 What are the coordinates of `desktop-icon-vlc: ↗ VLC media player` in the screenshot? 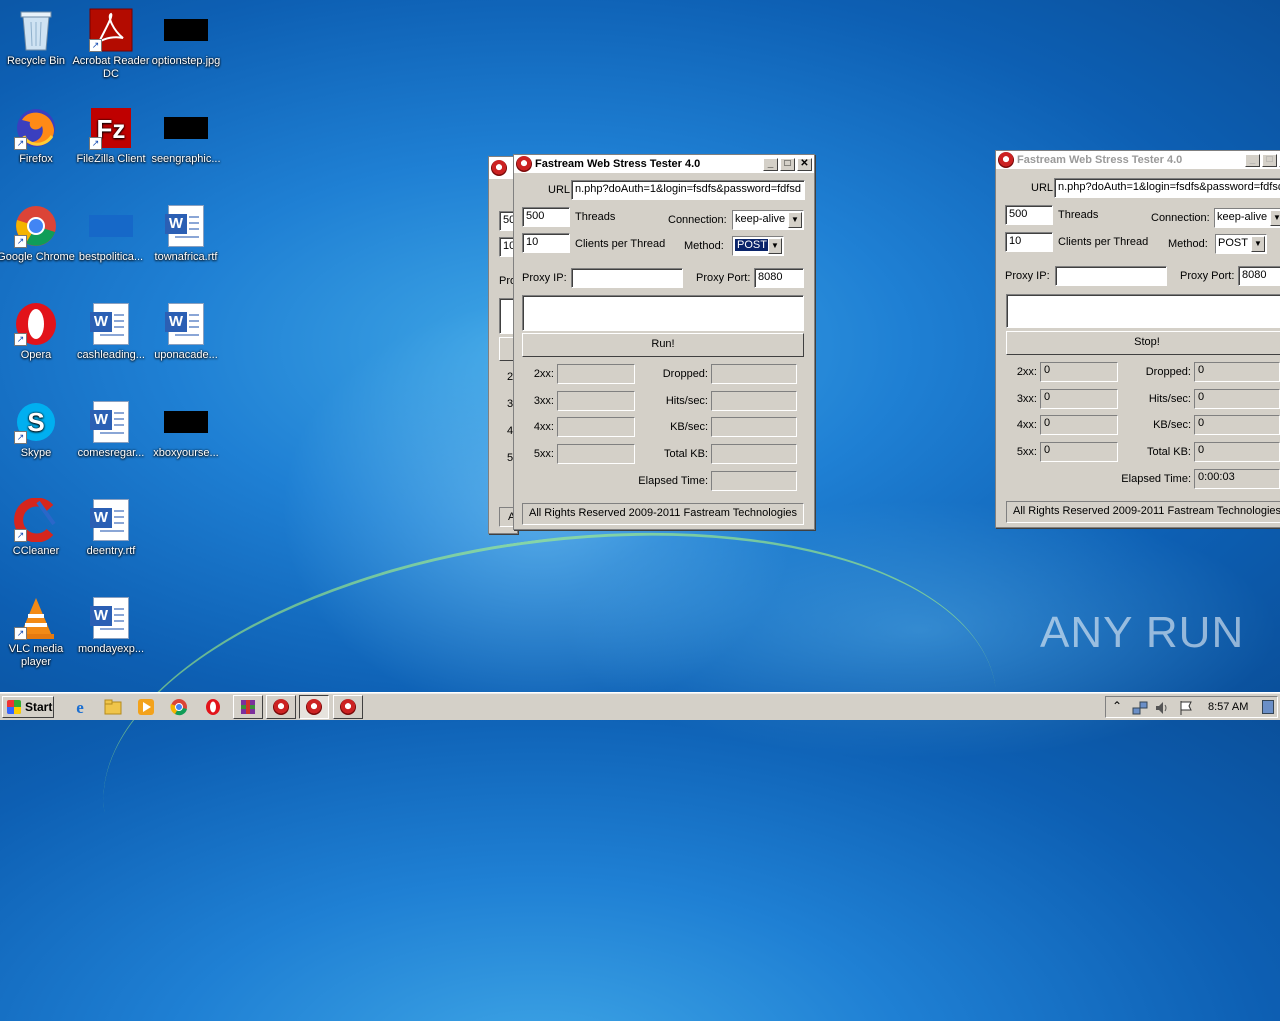 It's located at (38, 632).